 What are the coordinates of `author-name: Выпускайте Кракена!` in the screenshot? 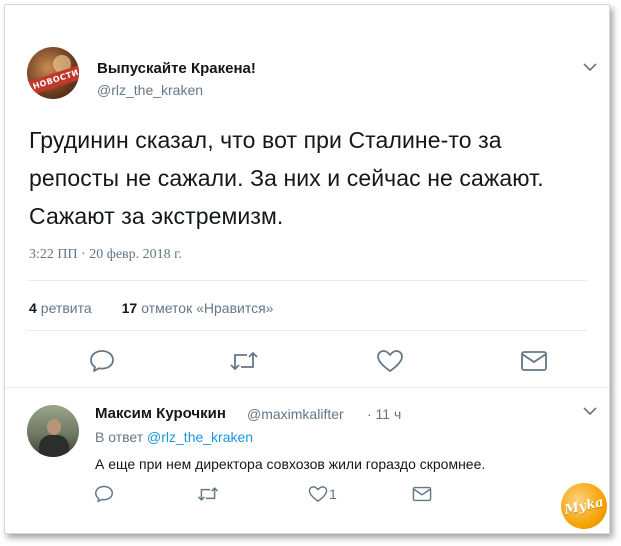 It's located at (176, 68).